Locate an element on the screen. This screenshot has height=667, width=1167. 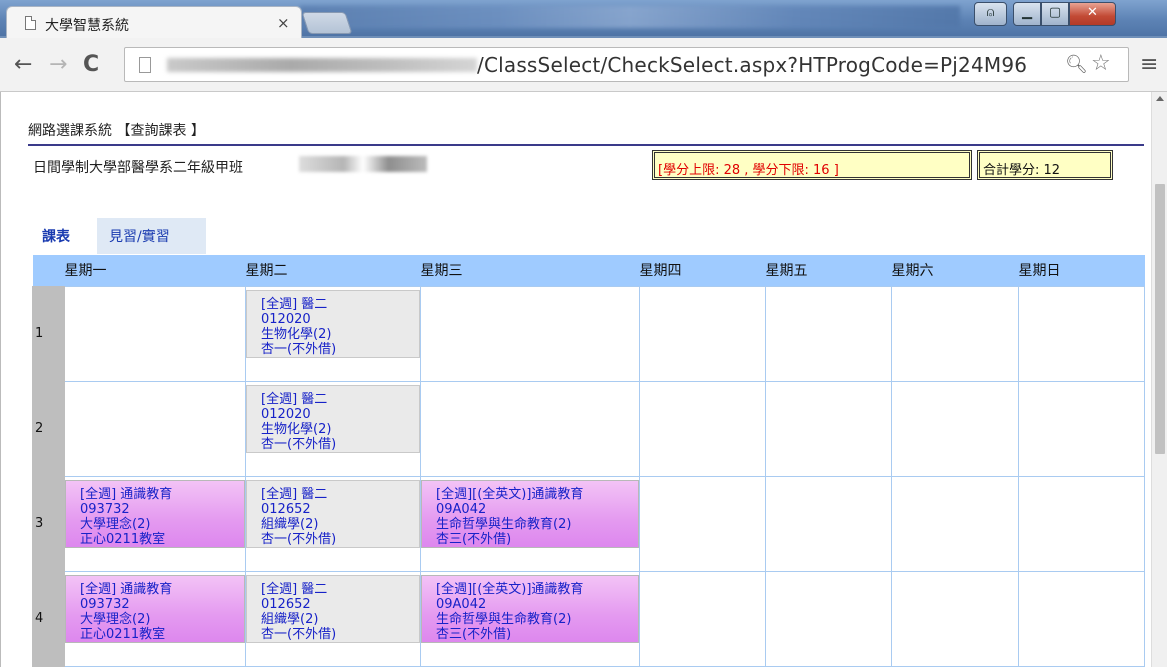
maximize-button: ▢ is located at coordinates (1055, 14).